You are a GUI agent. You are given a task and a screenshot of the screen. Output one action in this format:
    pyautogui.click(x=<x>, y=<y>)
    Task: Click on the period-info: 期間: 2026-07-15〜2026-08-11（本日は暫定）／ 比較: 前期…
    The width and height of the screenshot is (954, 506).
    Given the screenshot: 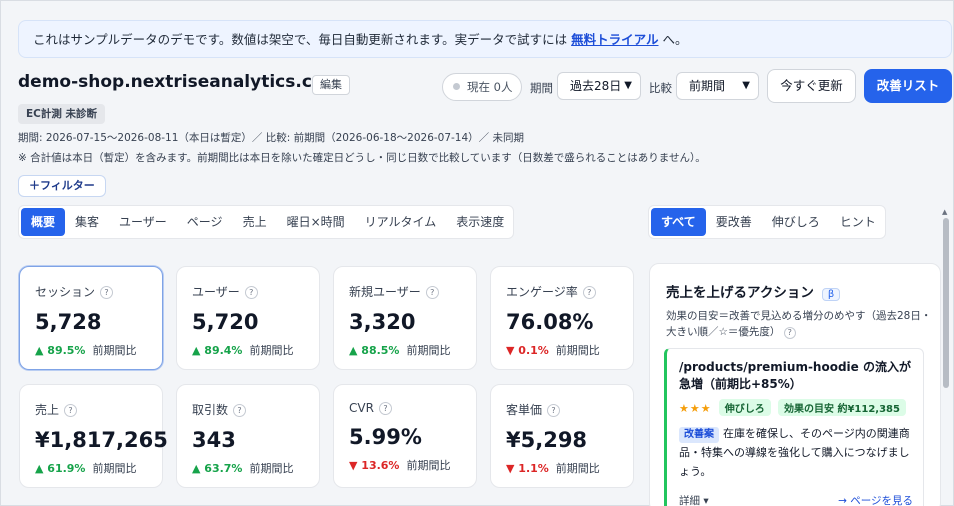 What is the action you would take?
    pyautogui.click(x=271, y=138)
    